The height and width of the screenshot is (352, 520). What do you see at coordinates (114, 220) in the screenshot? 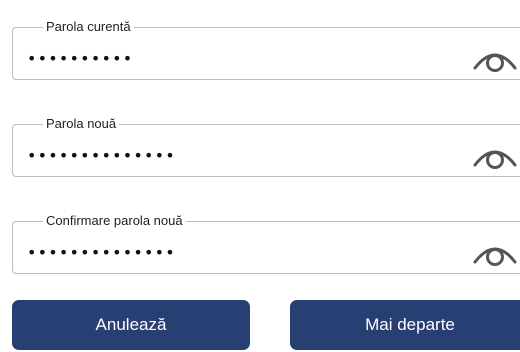
I see `confirm-password-label: Confirmare parola nouă` at bounding box center [114, 220].